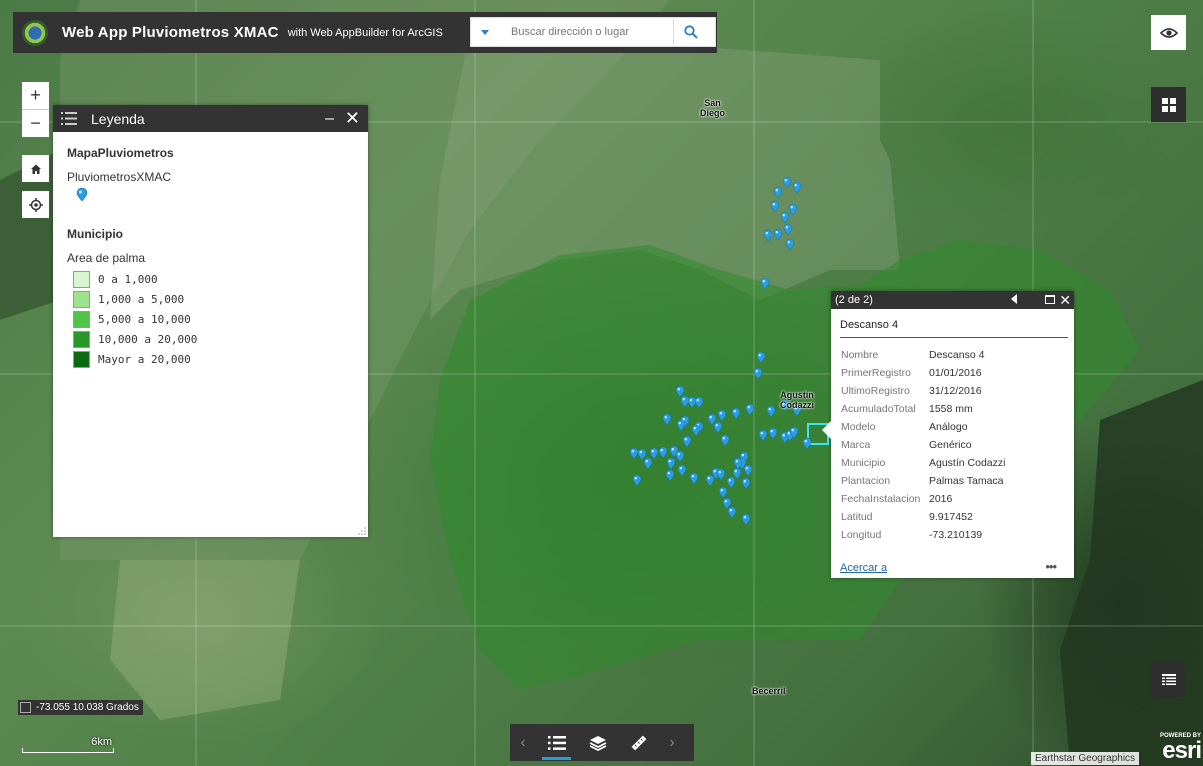 Image resolution: width=1203 pixels, height=766 pixels. What do you see at coordinates (854, 300) in the screenshot?
I see `popup-feature-count: (2 de 2)` at bounding box center [854, 300].